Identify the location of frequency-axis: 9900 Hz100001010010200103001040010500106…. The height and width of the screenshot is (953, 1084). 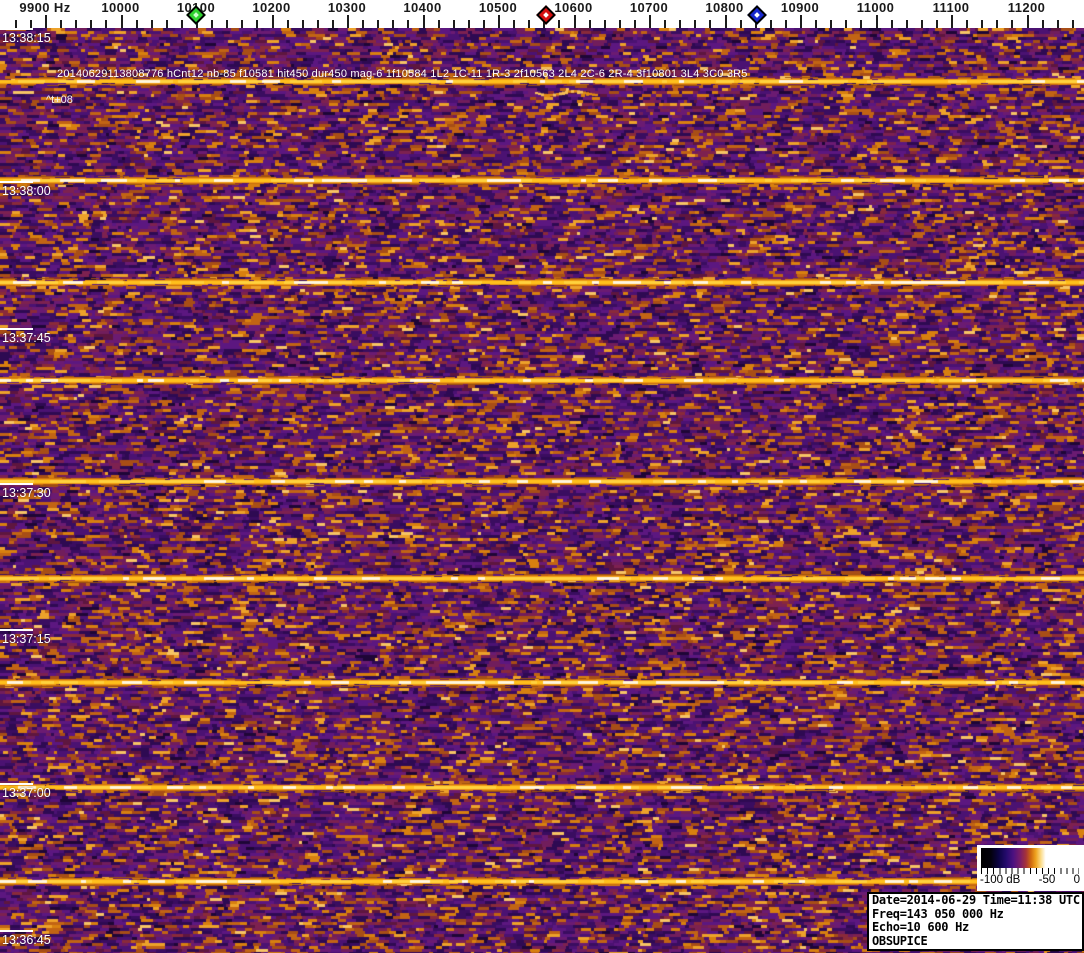
(542, 14).